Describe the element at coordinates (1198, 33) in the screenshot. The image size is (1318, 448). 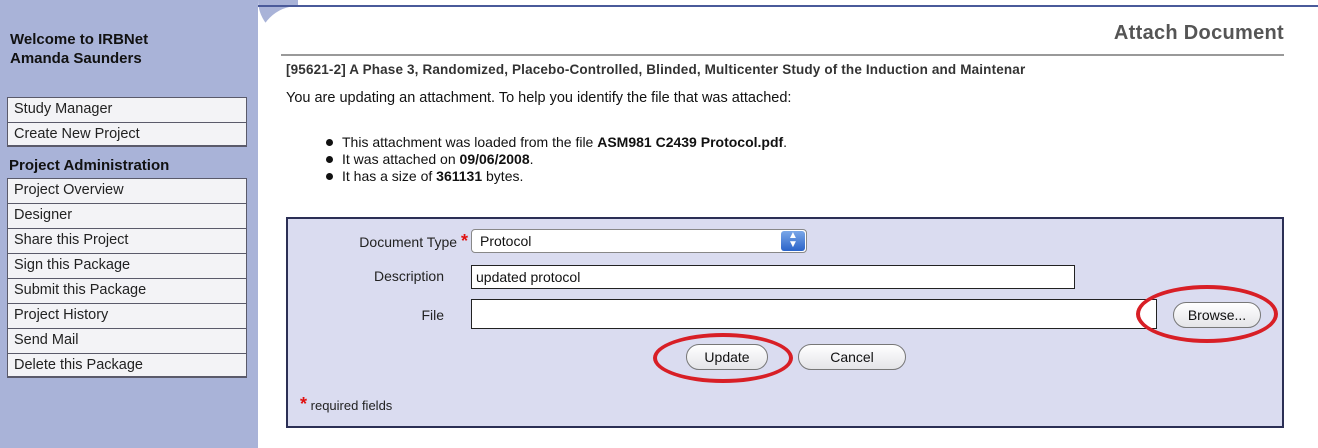
I see `page-title: Attach Document` at that location.